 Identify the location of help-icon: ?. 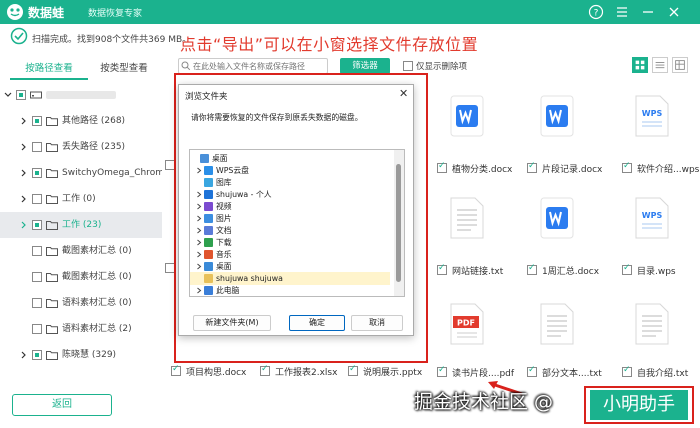
(596, 12).